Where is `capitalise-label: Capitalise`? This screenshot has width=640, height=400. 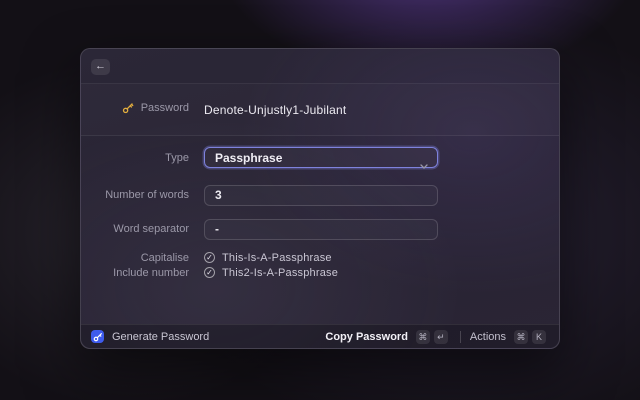 capitalise-label: Capitalise is located at coordinates (164, 257).